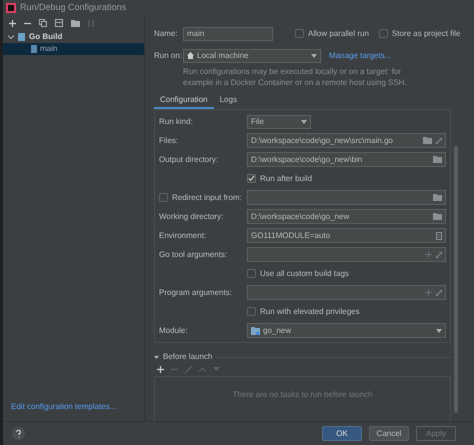 This screenshot has height=445, width=474. What do you see at coordinates (342, 433) in the screenshot?
I see `dialog-button: OK` at bounding box center [342, 433].